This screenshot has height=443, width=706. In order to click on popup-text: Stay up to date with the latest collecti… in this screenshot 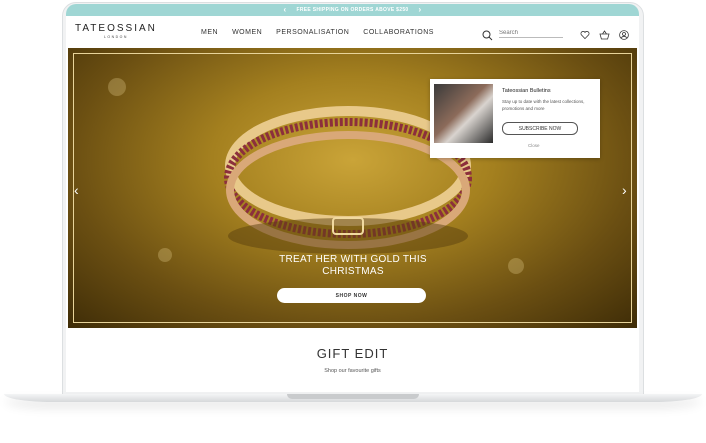, I will do `click(543, 105)`.